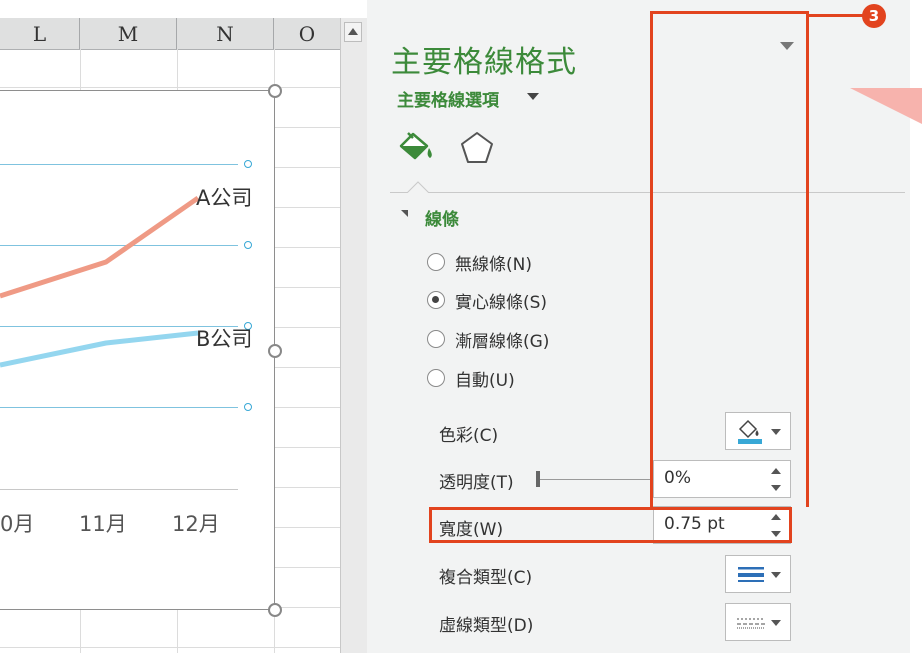 Image resolution: width=922 pixels, height=653 pixels. I want to click on transparency-slider-track, so click(595, 479).